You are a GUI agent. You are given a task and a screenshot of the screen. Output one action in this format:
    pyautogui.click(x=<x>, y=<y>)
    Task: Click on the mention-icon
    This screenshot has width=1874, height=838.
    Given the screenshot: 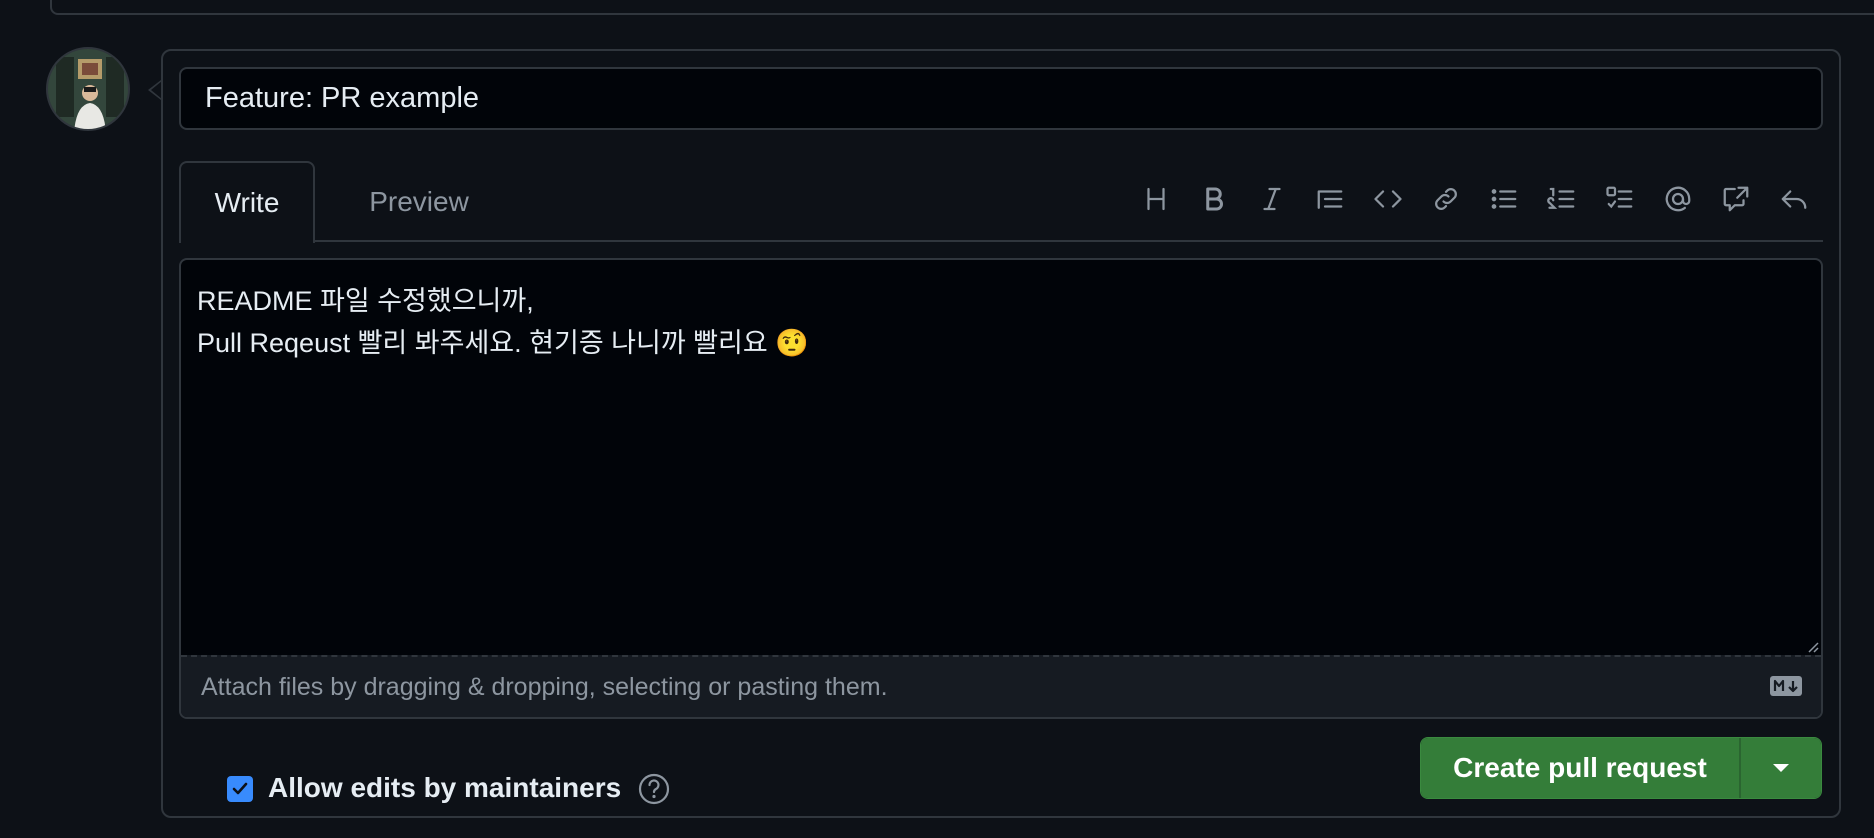 What is the action you would take?
    pyautogui.click(x=1678, y=199)
    